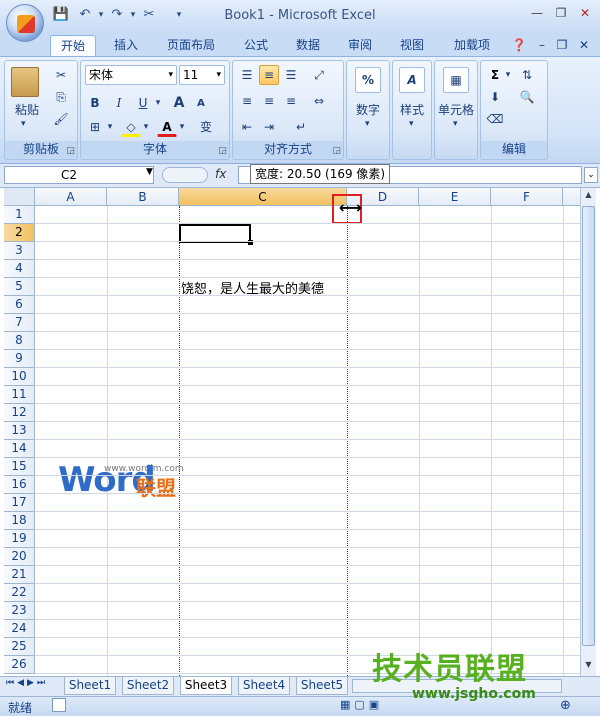 The width and height of the screenshot is (600, 716). Describe the element at coordinates (61, 97) in the screenshot. I see `copy-icon: ⎘` at that location.